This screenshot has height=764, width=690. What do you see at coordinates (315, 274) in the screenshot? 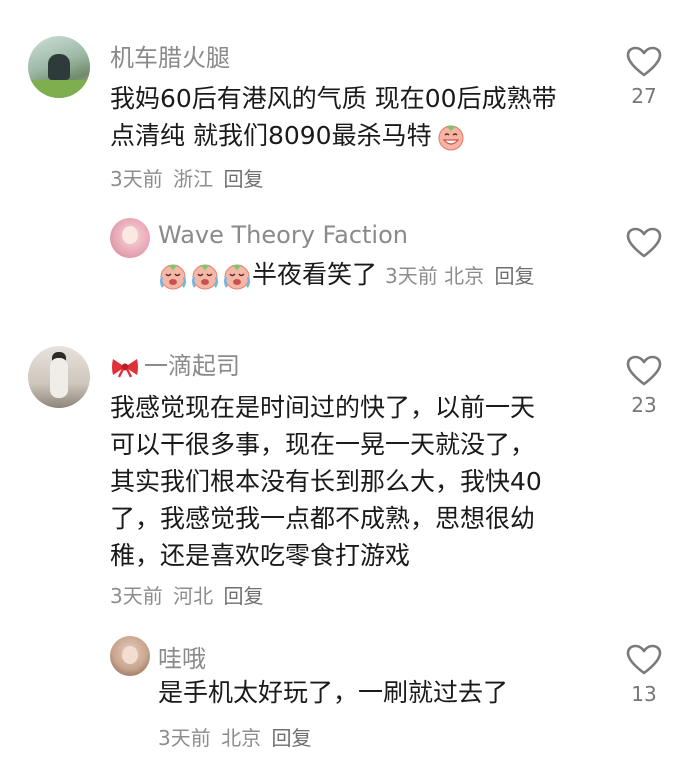
I see `reply-text: 半夜看笑了` at bounding box center [315, 274].